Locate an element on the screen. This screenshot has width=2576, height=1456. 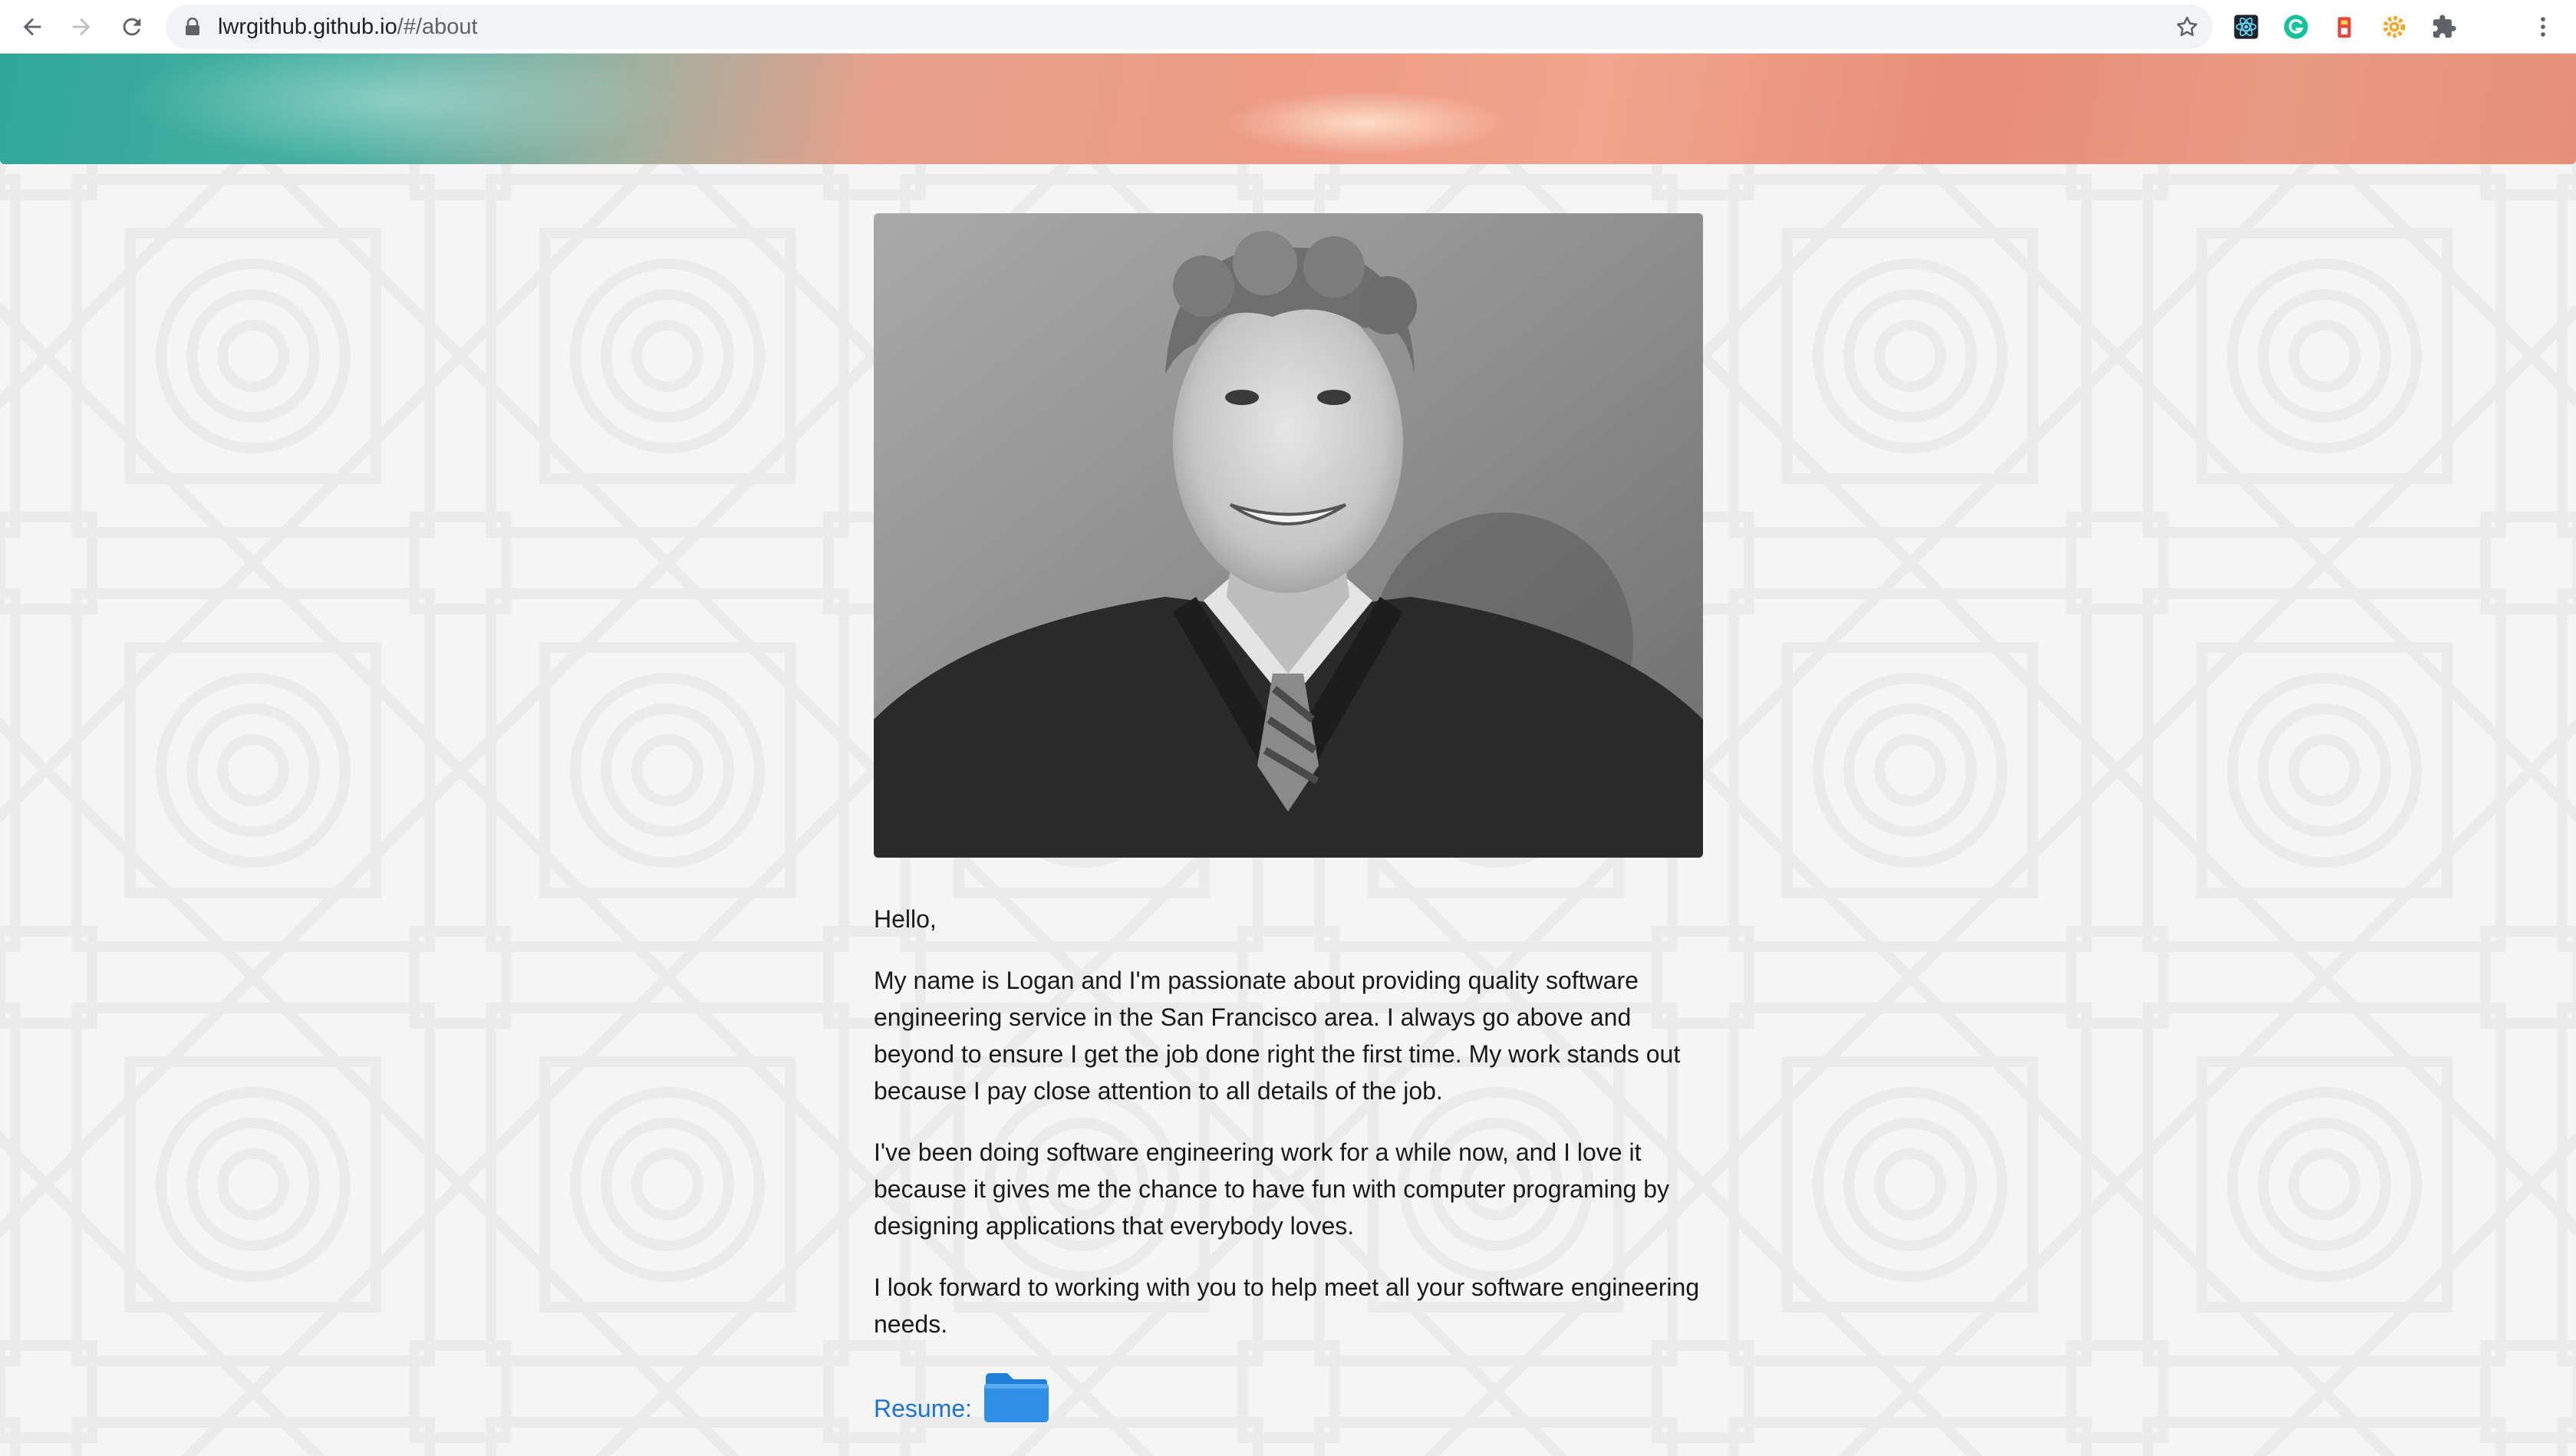
url-text: lwrgithub.github.io/#/about is located at coordinates (348, 27).